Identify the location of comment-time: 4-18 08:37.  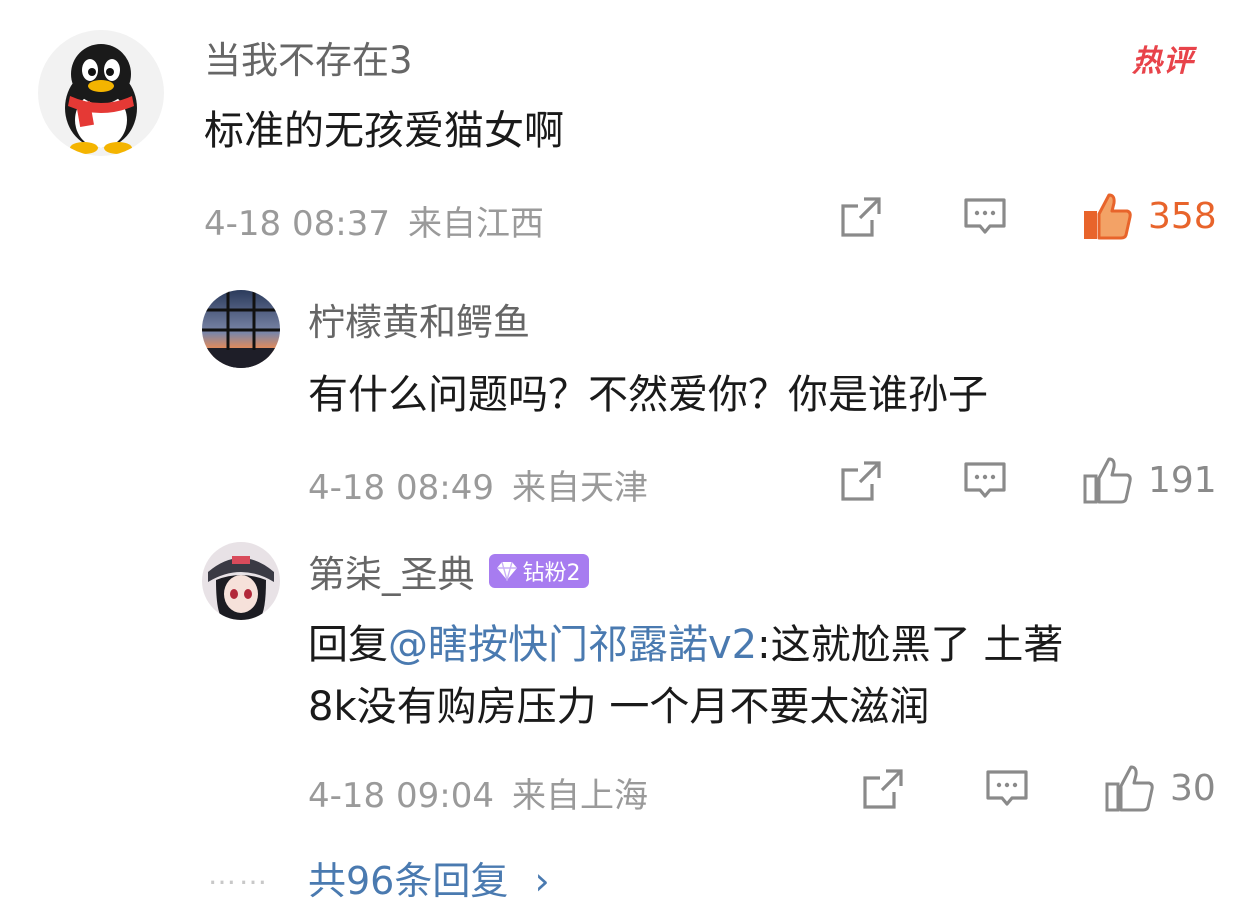
(297, 224).